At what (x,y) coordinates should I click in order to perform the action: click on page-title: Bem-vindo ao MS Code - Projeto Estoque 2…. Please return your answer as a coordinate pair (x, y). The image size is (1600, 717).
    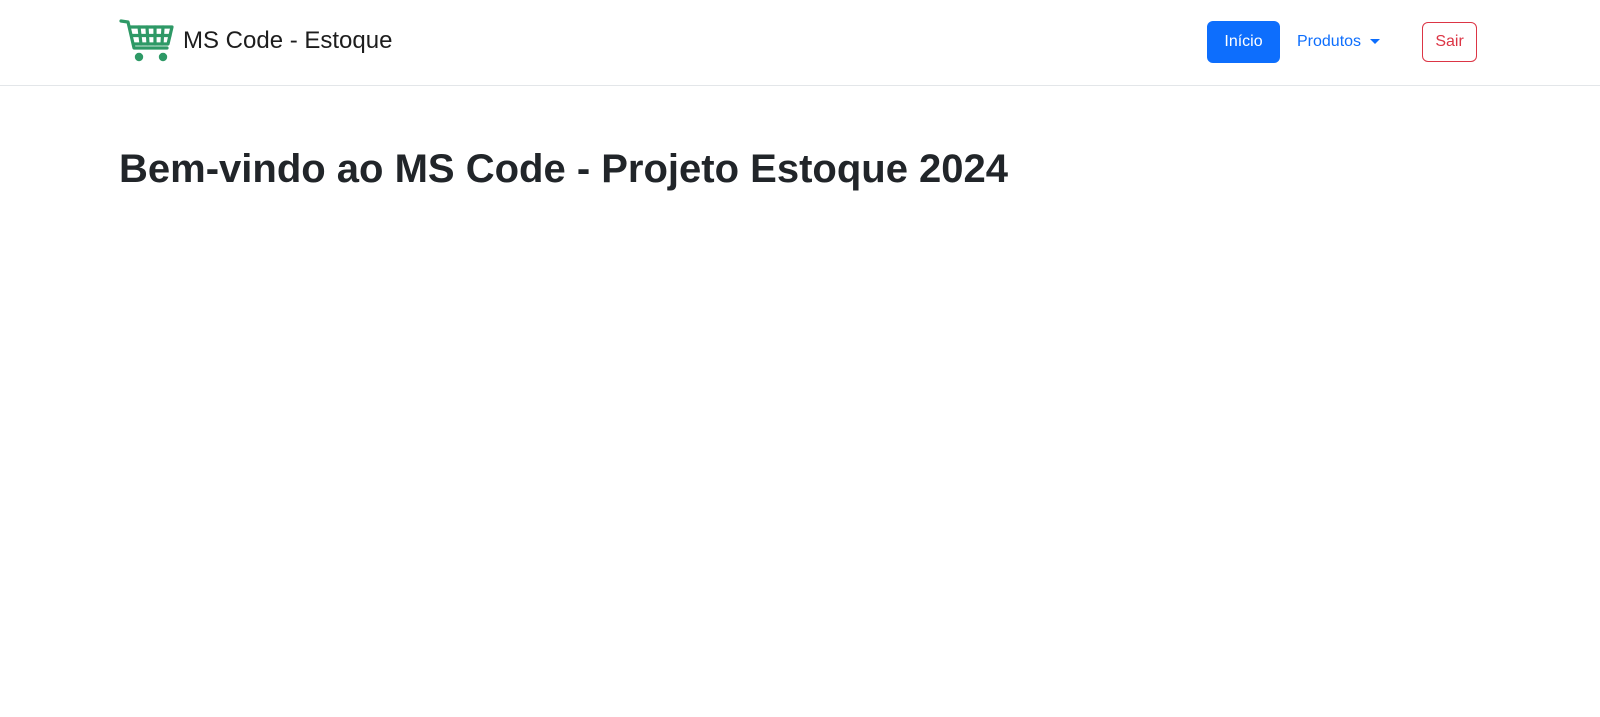
    Looking at the image, I should click on (564, 169).